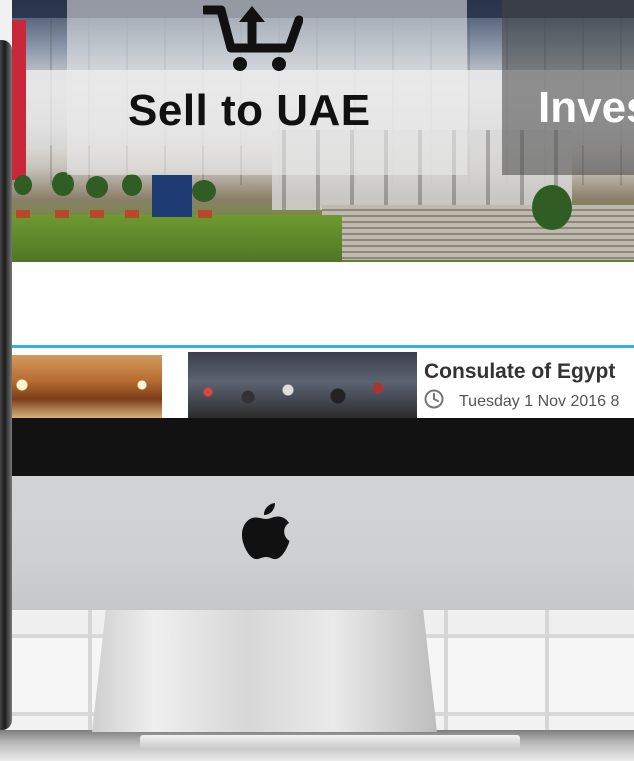 The height and width of the screenshot is (761, 634). I want to click on clock-icon, so click(434, 399).